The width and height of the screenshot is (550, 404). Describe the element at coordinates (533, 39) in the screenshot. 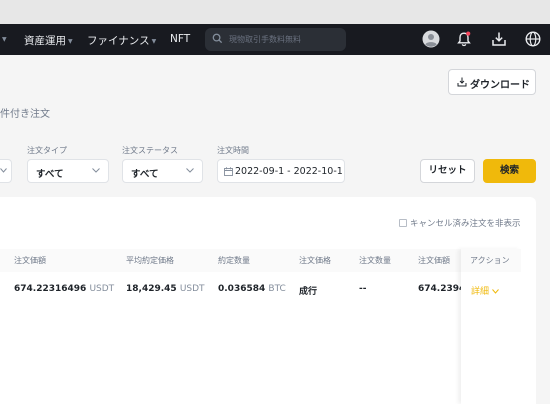

I see `globe-icon` at that location.